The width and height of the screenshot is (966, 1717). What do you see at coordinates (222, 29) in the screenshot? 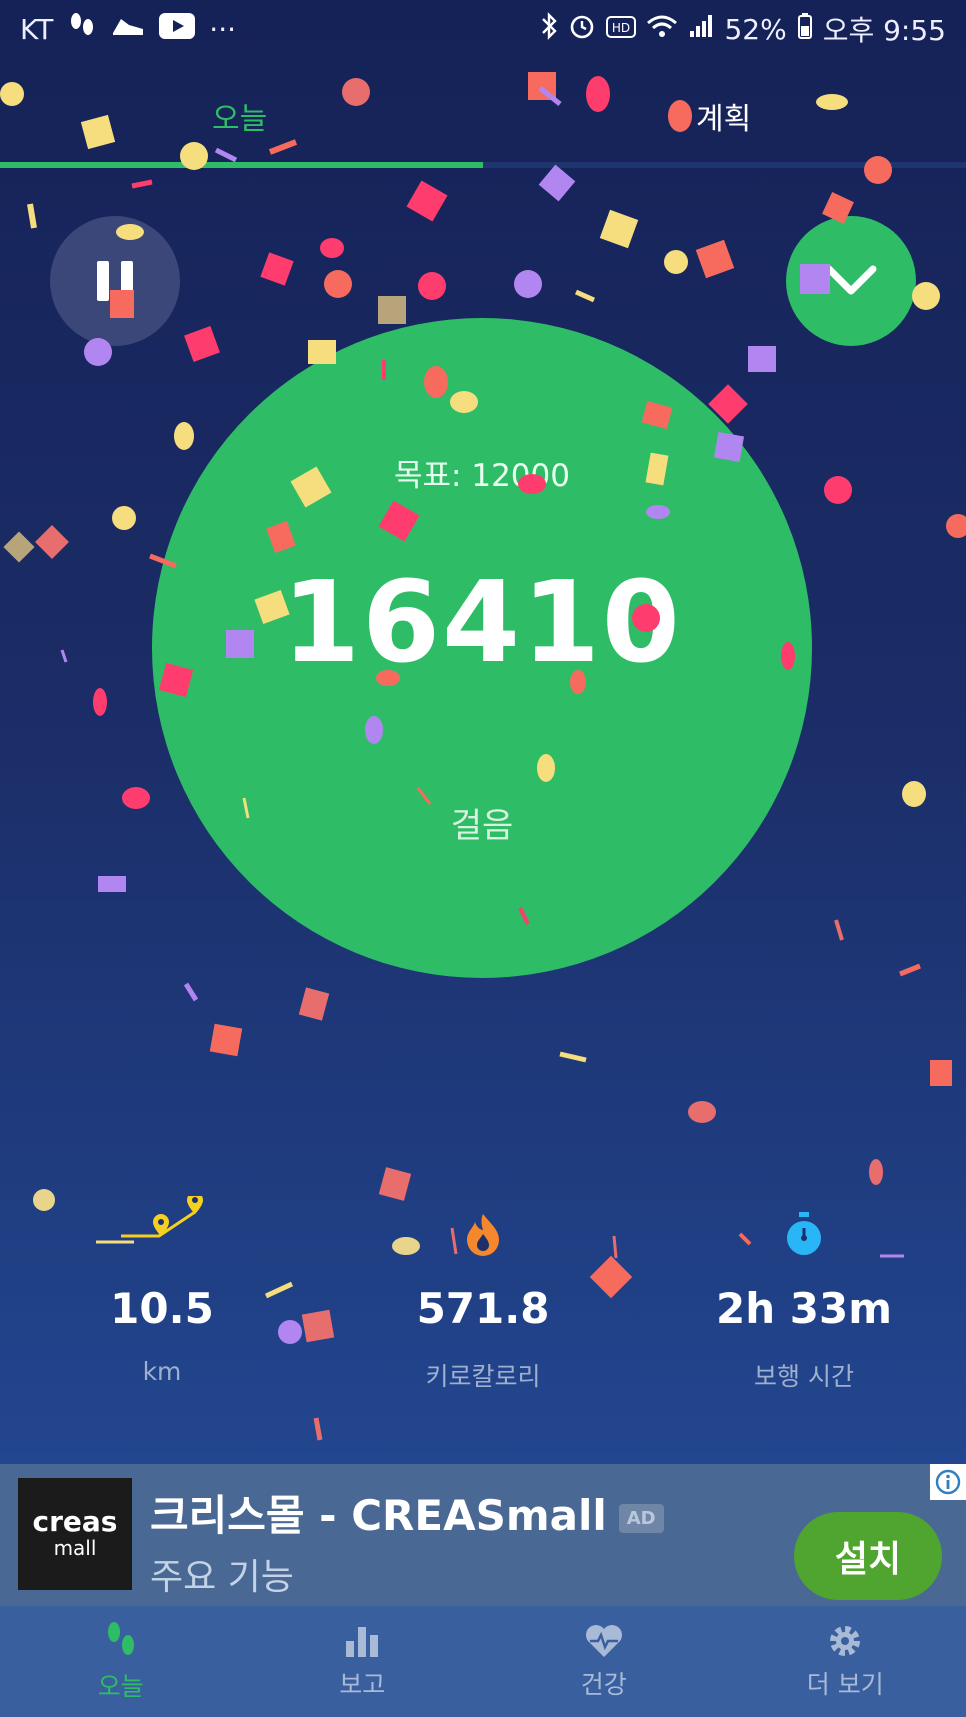
I see `more-icon: ···` at bounding box center [222, 29].